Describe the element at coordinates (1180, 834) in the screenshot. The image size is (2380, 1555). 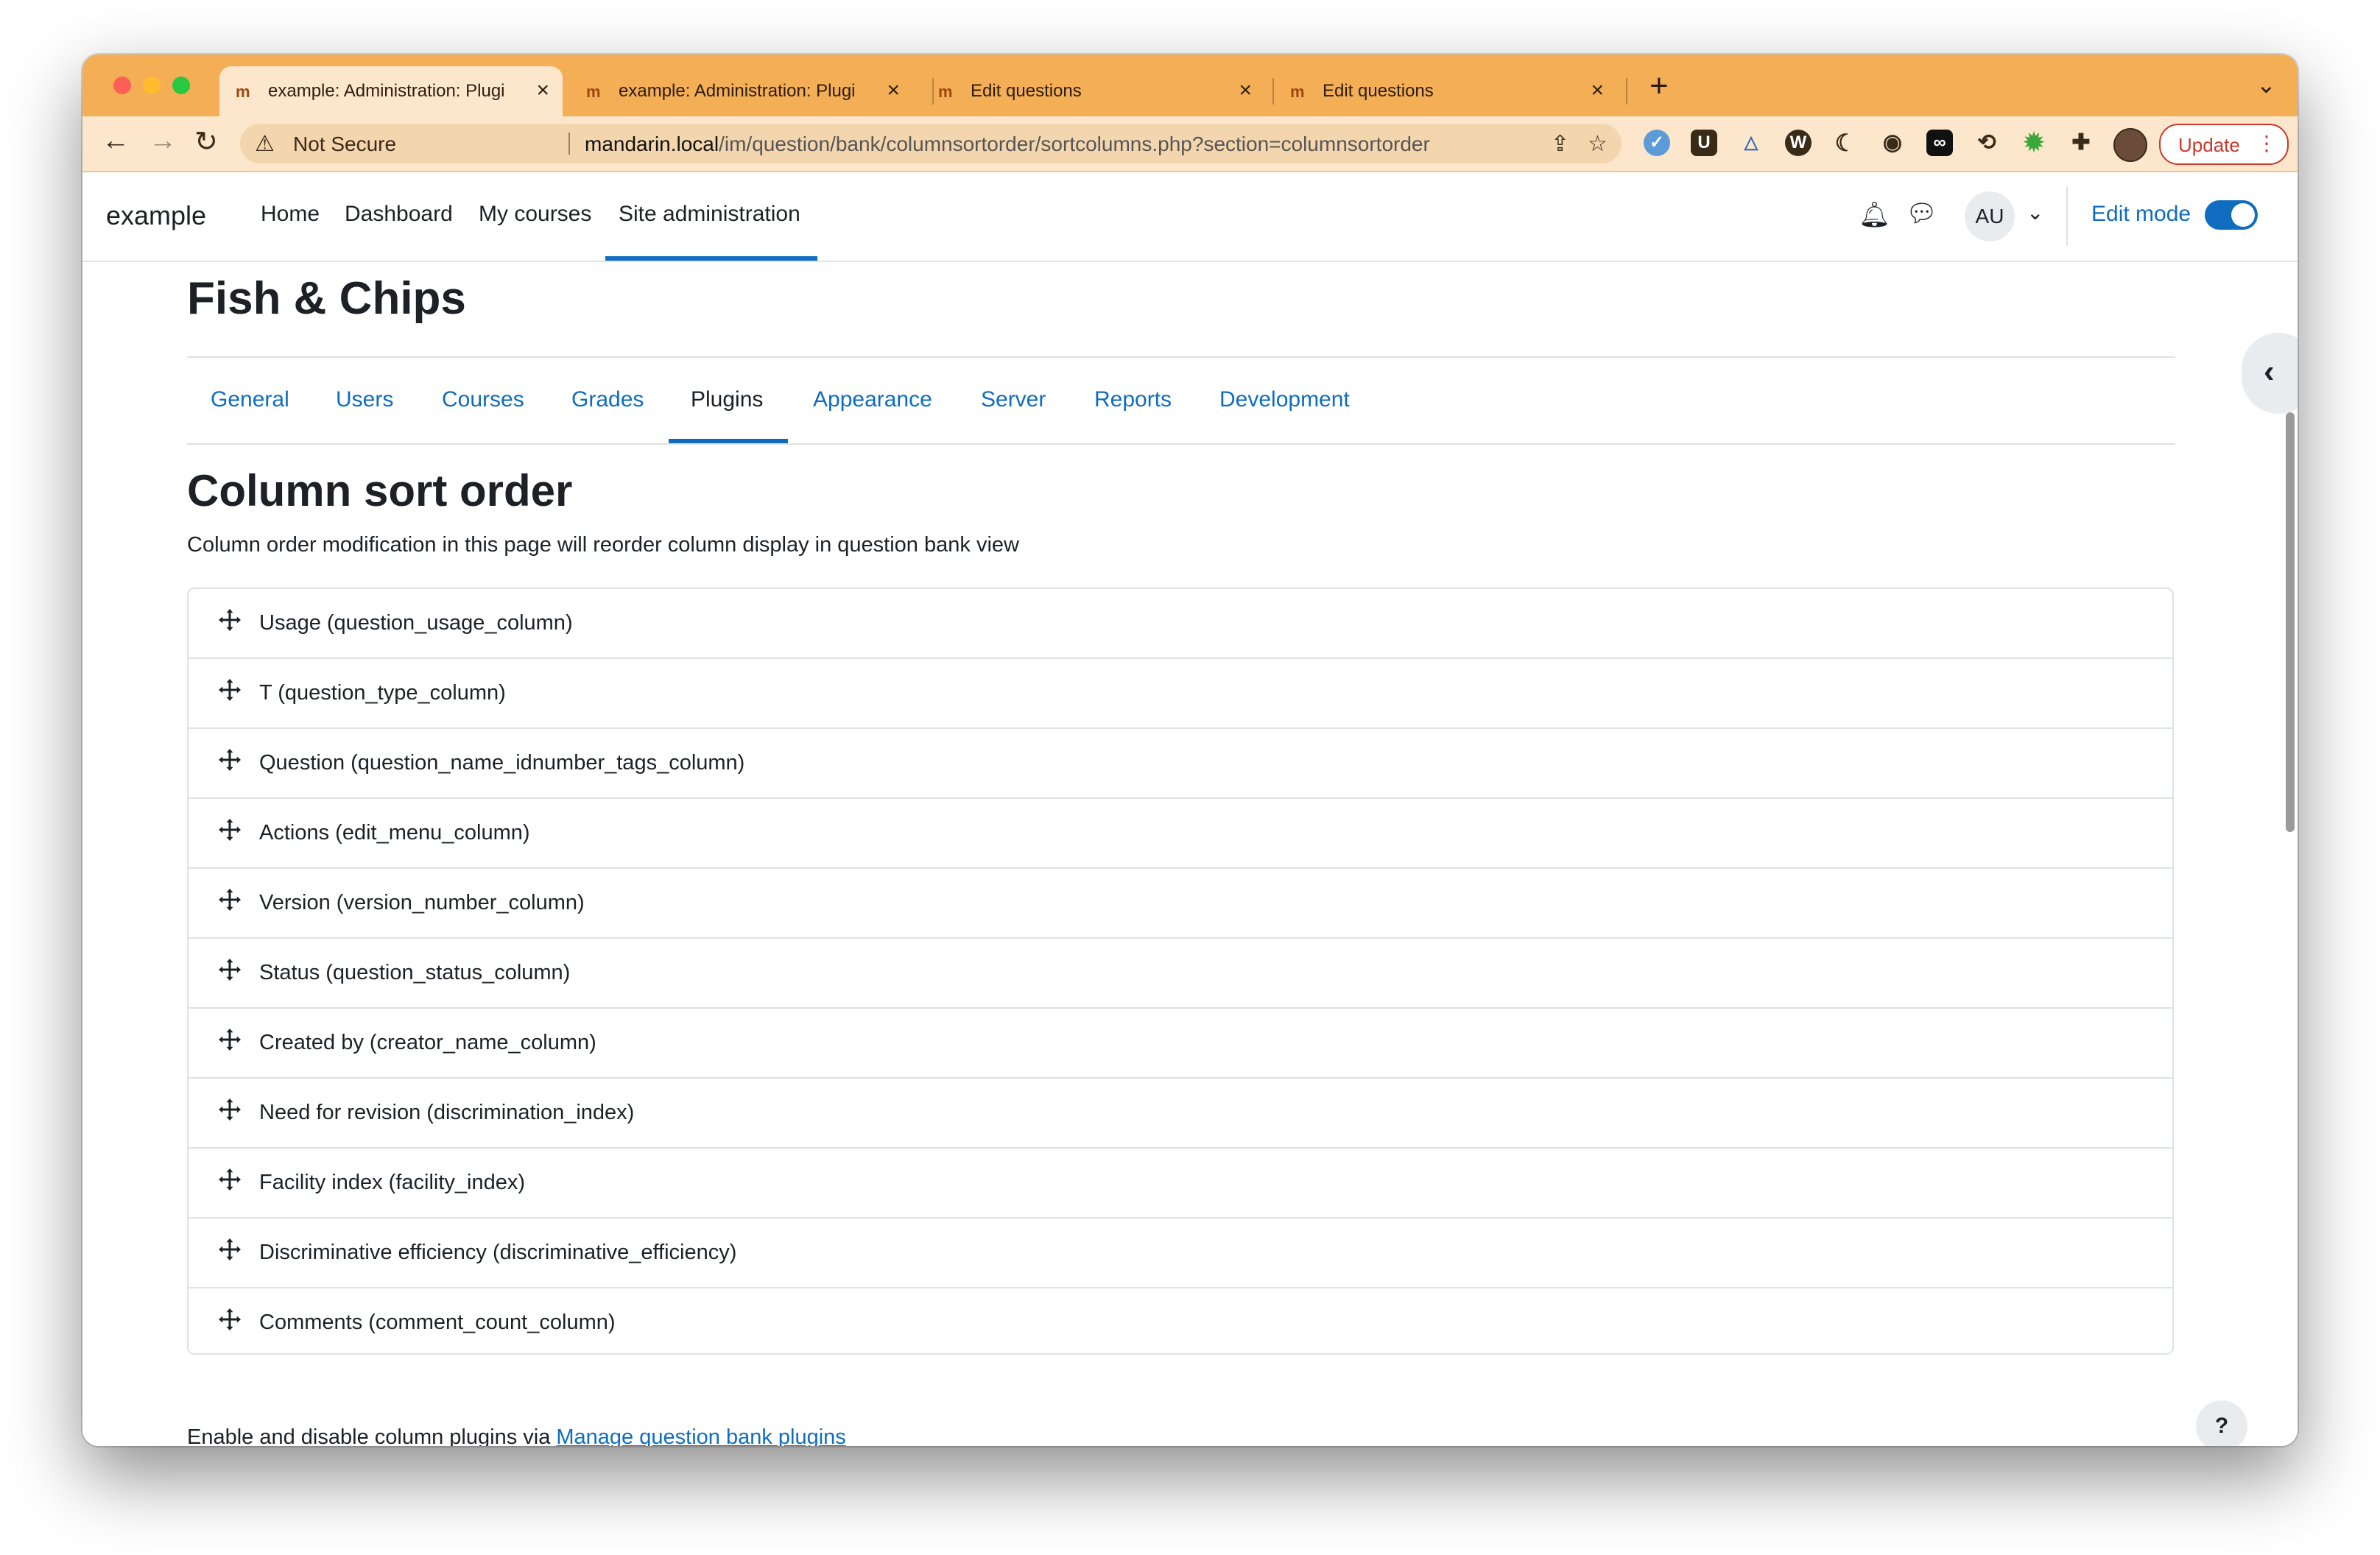
I see `sortable-column-row: Actions (edit_menu_column)` at that location.